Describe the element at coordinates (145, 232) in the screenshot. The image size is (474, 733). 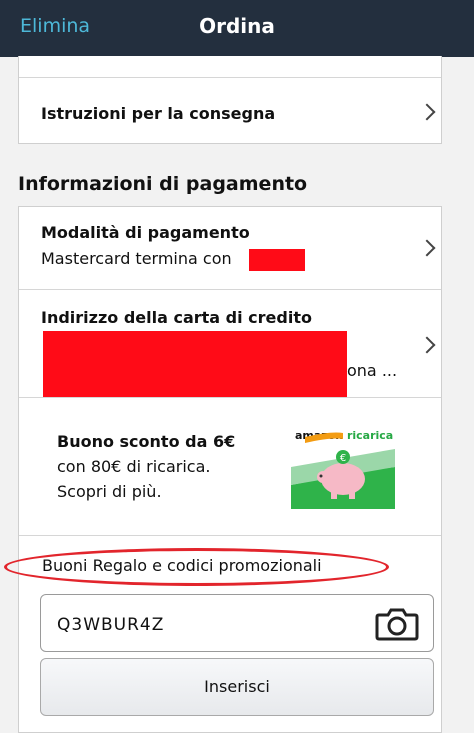
I see `payment-method-title: Modalità di pagamento` at that location.